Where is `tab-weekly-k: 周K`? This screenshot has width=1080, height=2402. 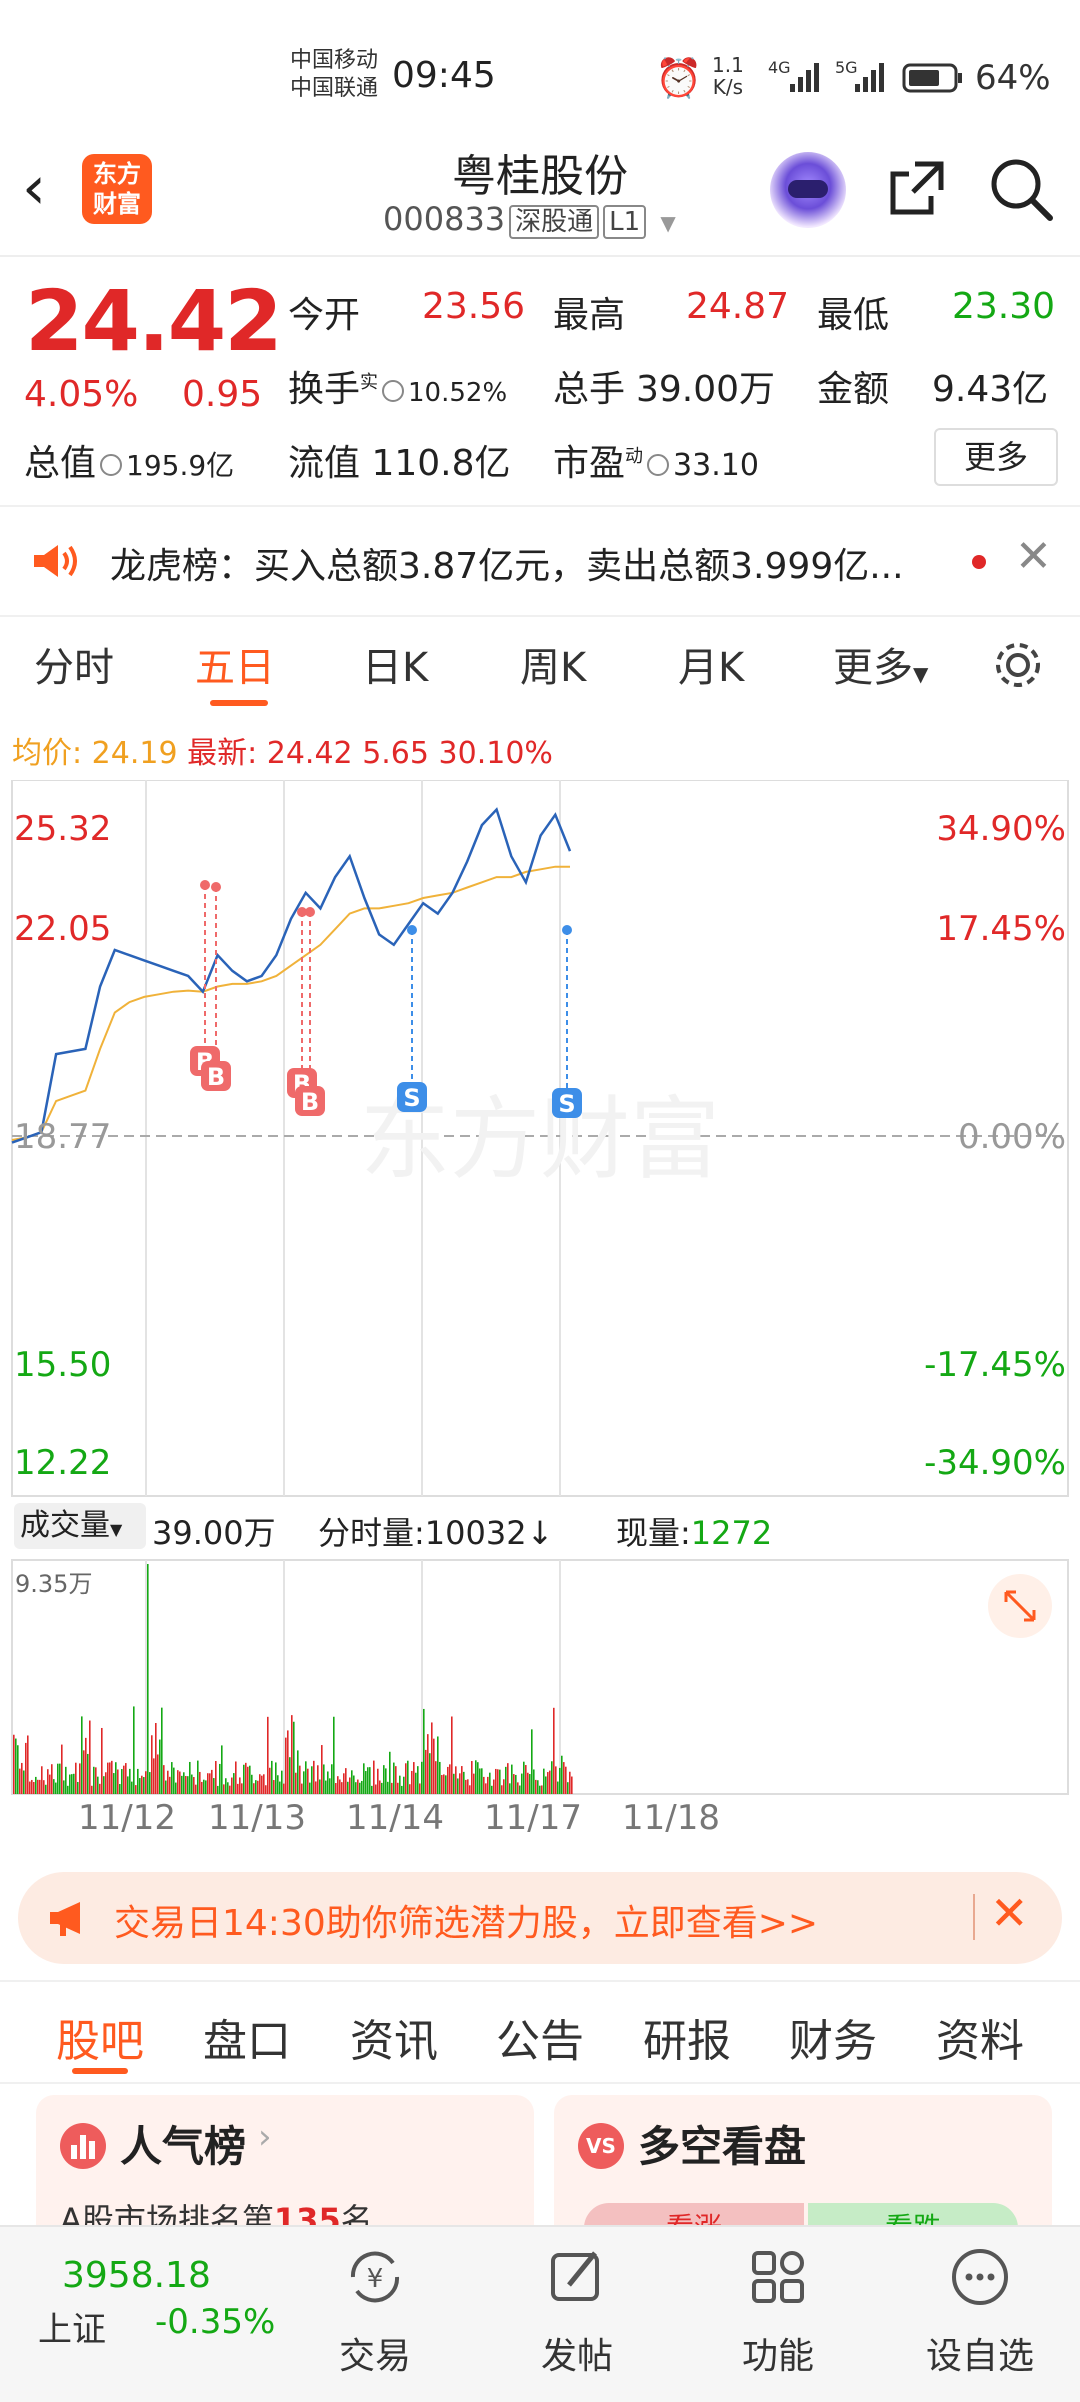
tab-weekly-k: 周K is located at coordinates (553, 664).